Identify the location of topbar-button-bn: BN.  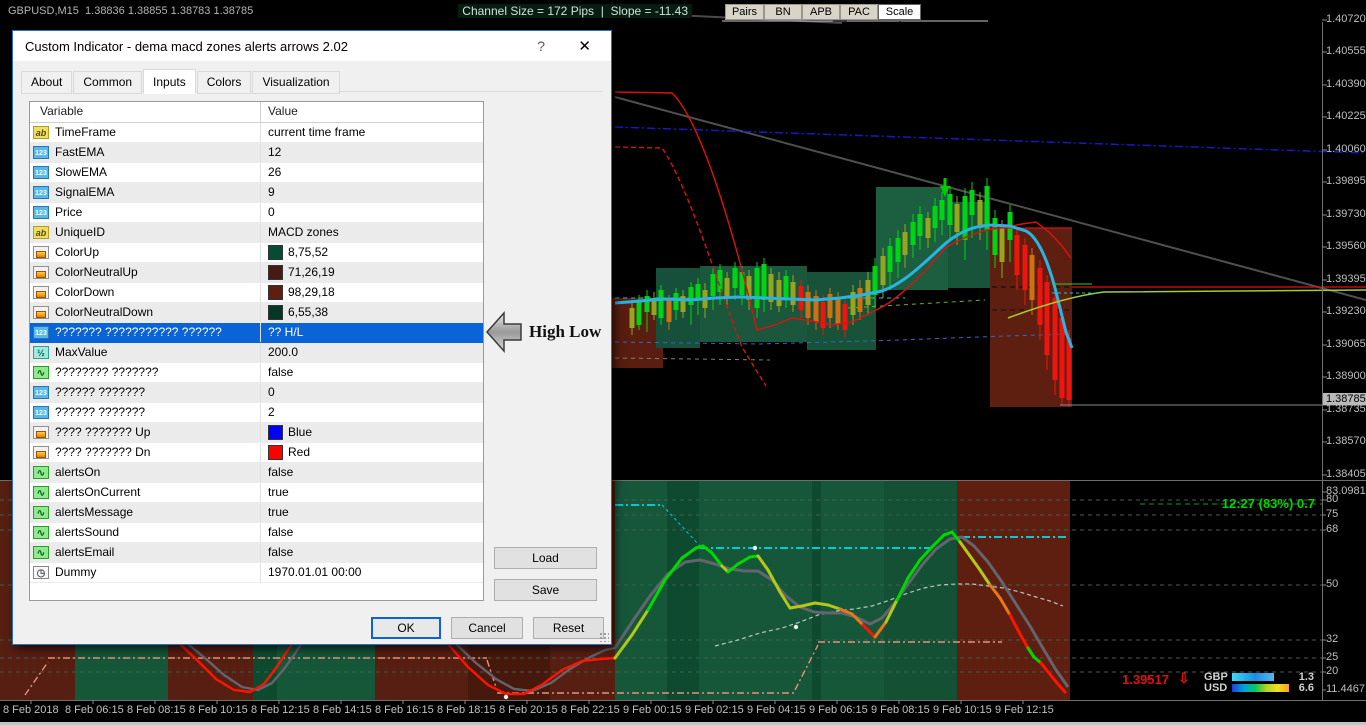
(783, 12).